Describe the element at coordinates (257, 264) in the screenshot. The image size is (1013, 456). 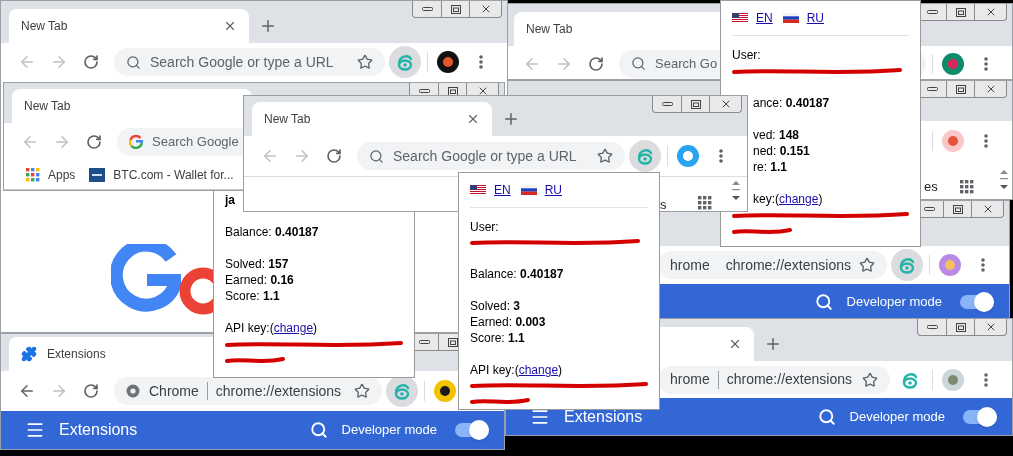
I see `stat-text: Solved: 157` at that location.